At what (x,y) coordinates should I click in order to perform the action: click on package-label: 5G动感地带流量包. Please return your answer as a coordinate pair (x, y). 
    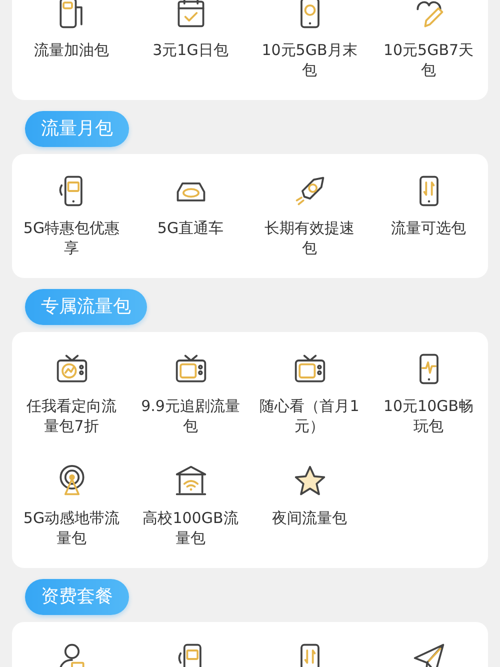
    Looking at the image, I should click on (72, 528).